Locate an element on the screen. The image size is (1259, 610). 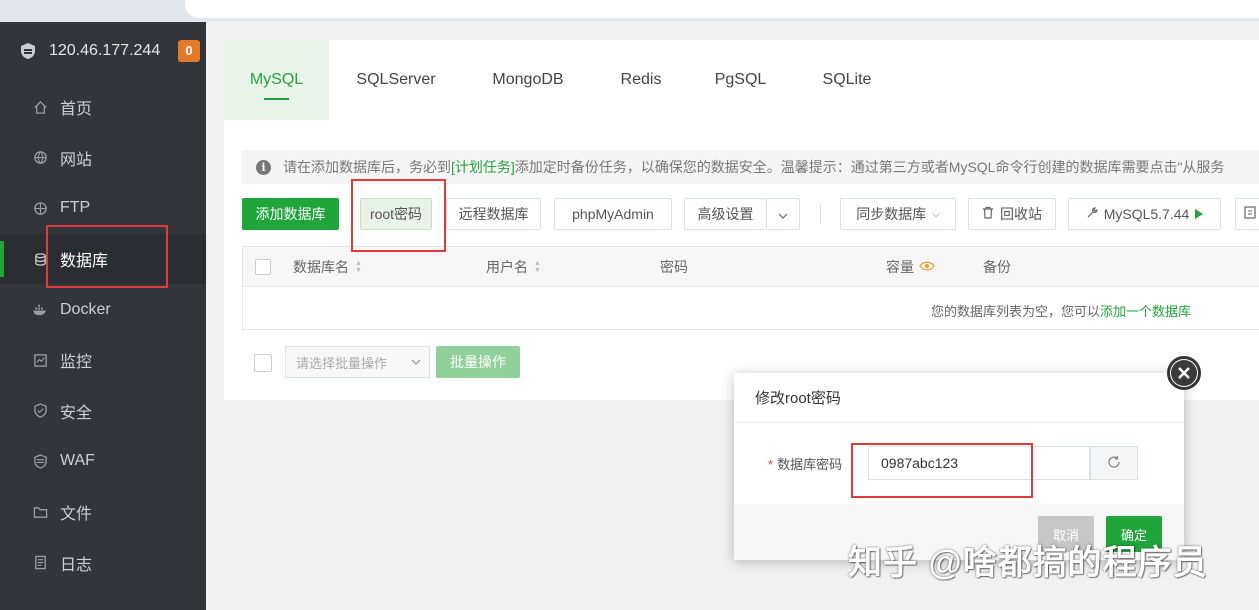
add-database-link: 添加一个数据库 is located at coordinates (1145, 311).